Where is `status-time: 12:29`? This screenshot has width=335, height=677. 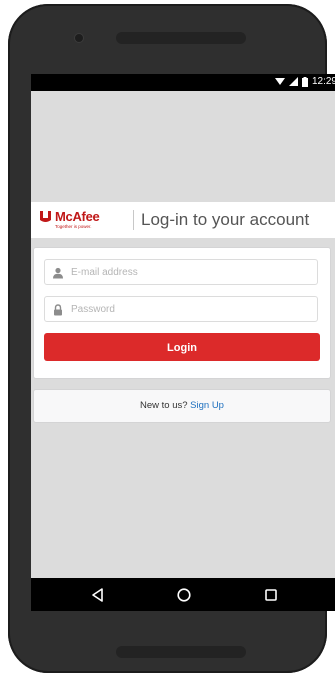 status-time: 12:29 is located at coordinates (323, 81).